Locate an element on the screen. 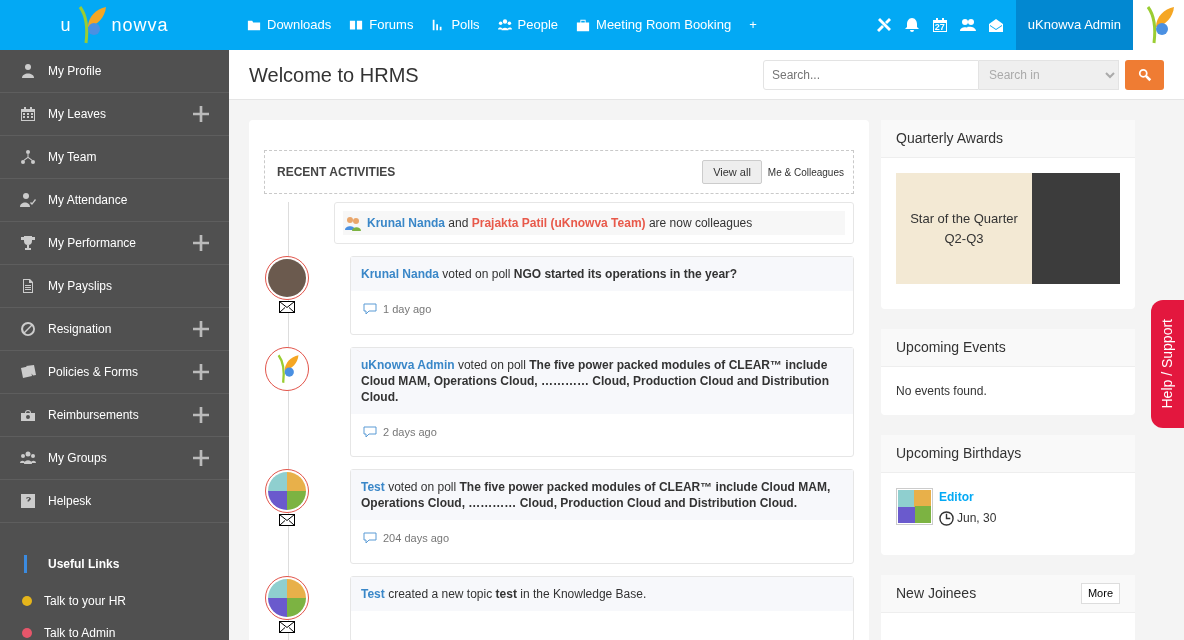  group-icon is located at coordinates (28, 458).